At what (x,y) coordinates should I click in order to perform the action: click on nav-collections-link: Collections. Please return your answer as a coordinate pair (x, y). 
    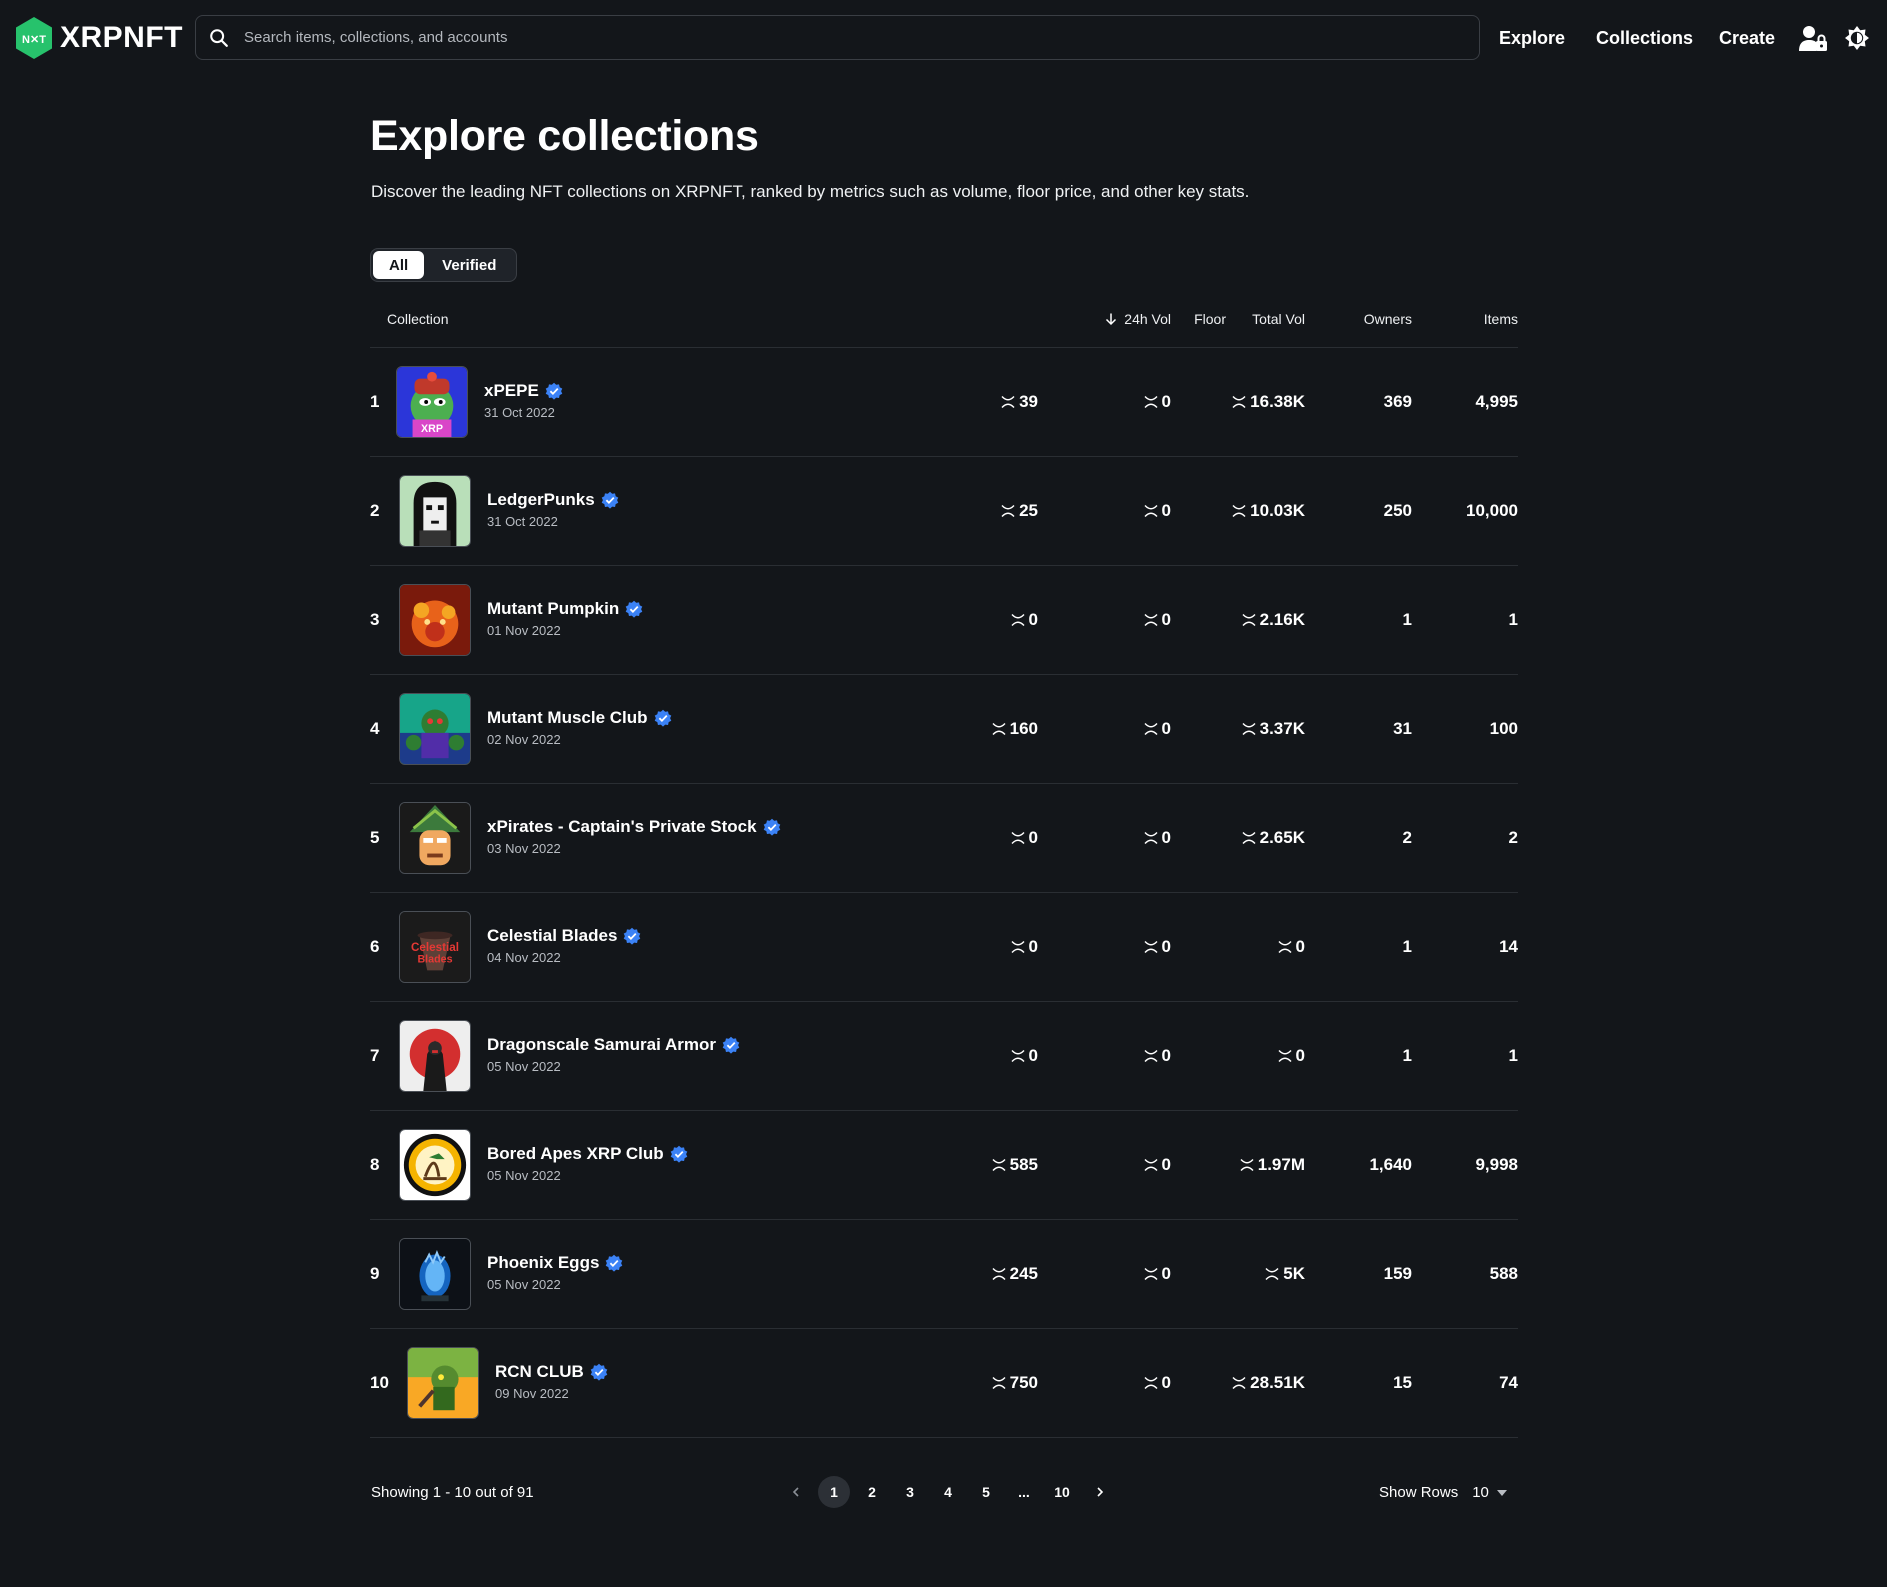
    Looking at the image, I should click on (1644, 38).